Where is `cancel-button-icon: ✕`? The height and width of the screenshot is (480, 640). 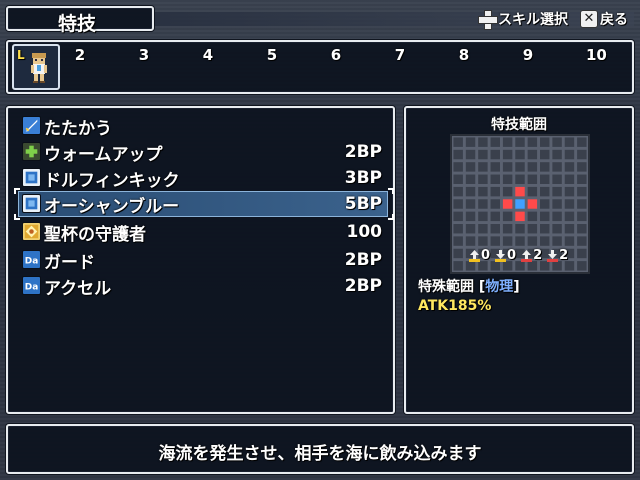 cancel-button-icon: ✕ is located at coordinates (589, 19).